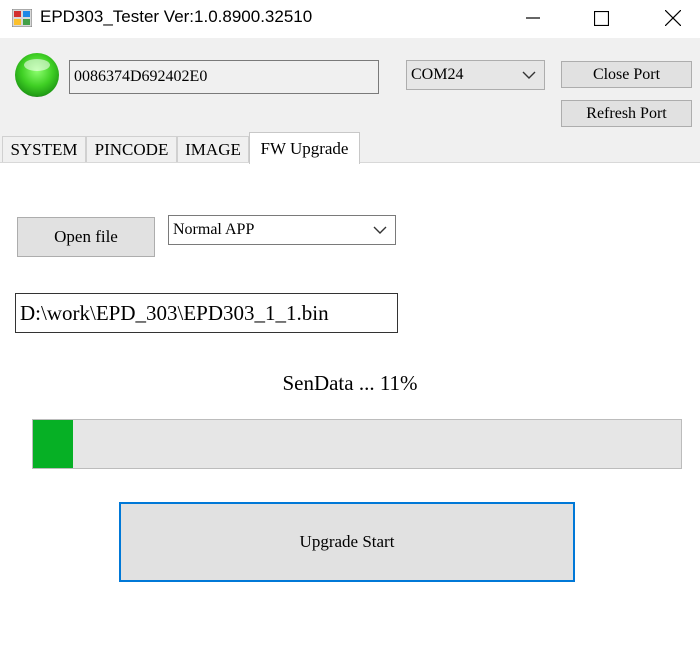 The image size is (700, 646). I want to click on close-port-button: Close Port, so click(626, 74).